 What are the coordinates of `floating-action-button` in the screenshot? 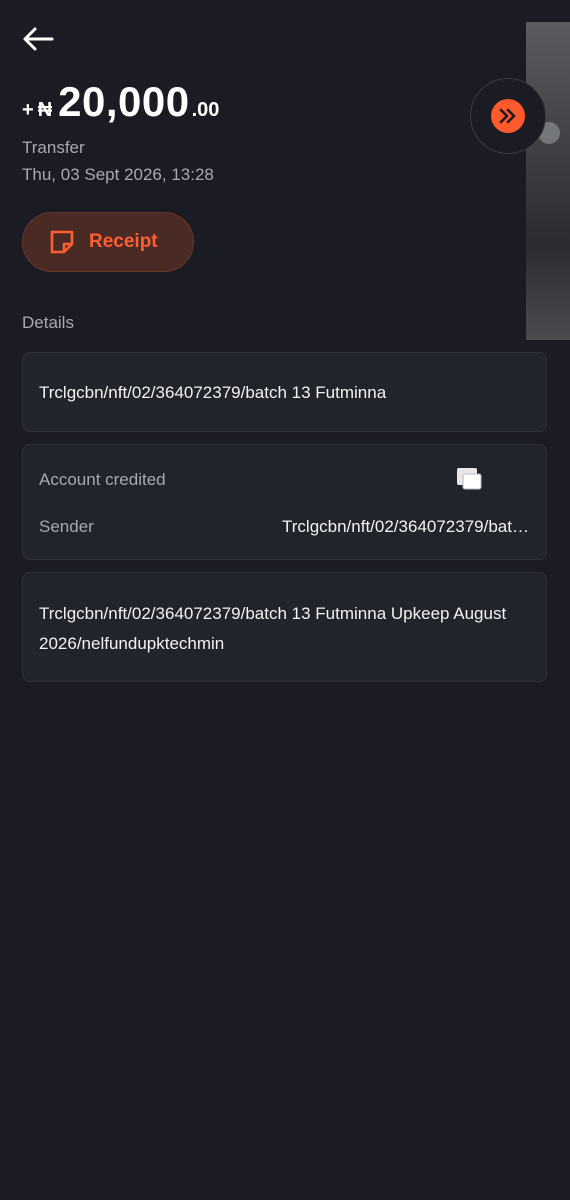 It's located at (508, 116).